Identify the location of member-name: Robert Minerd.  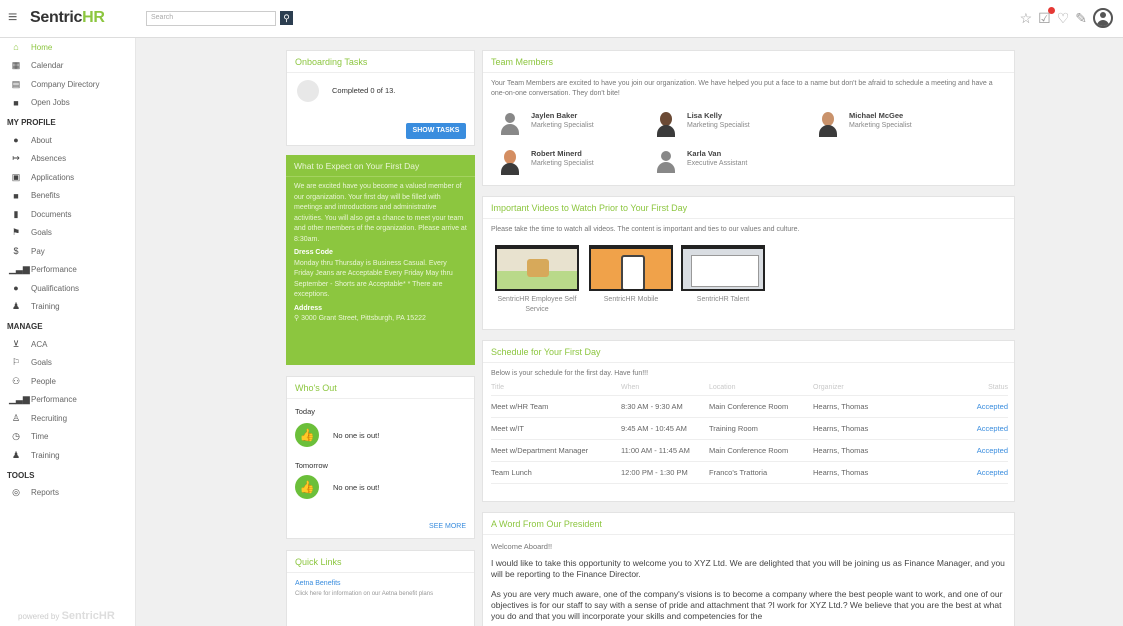
(556, 153).